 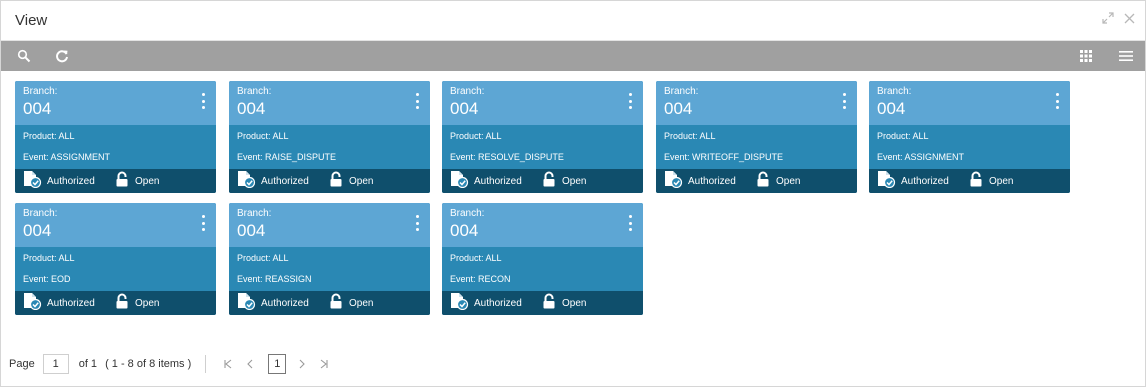 I want to click on tile-body: Product: ALL Event: ASSIGNMENT, so click(x=969, y=147).